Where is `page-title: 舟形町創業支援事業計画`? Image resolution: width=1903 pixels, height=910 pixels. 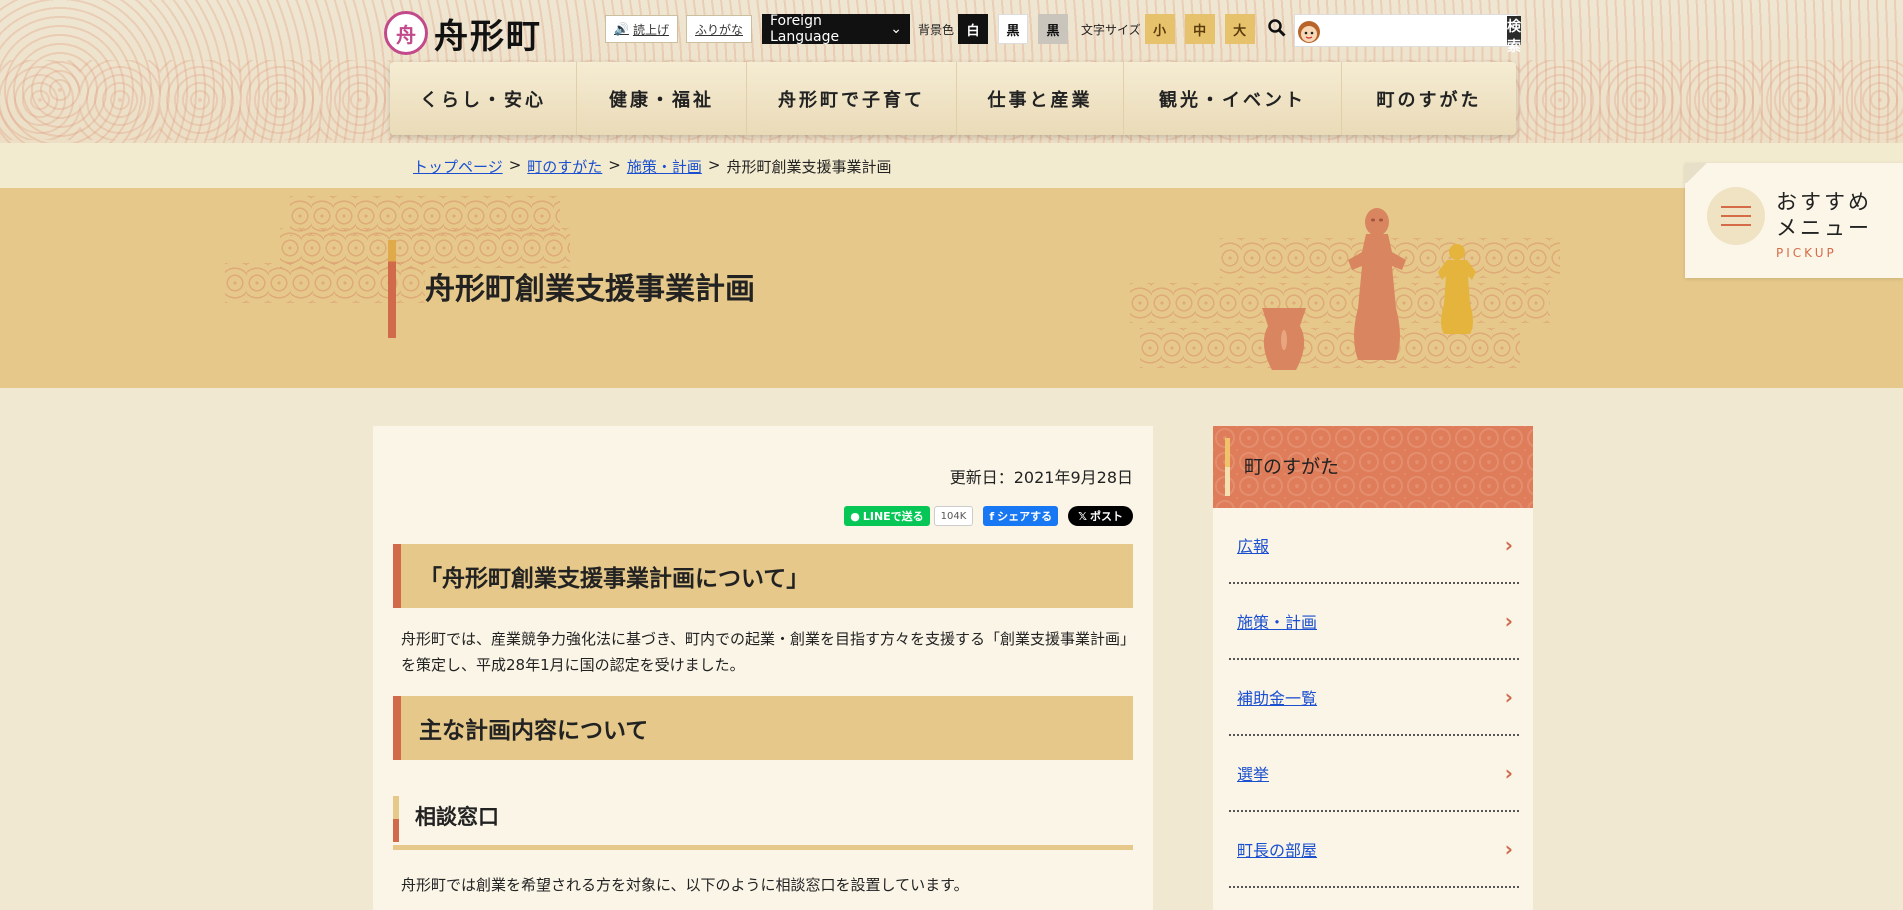 page-title: 舟形町創業支援事業計画 is located at coordinates (590, 289).